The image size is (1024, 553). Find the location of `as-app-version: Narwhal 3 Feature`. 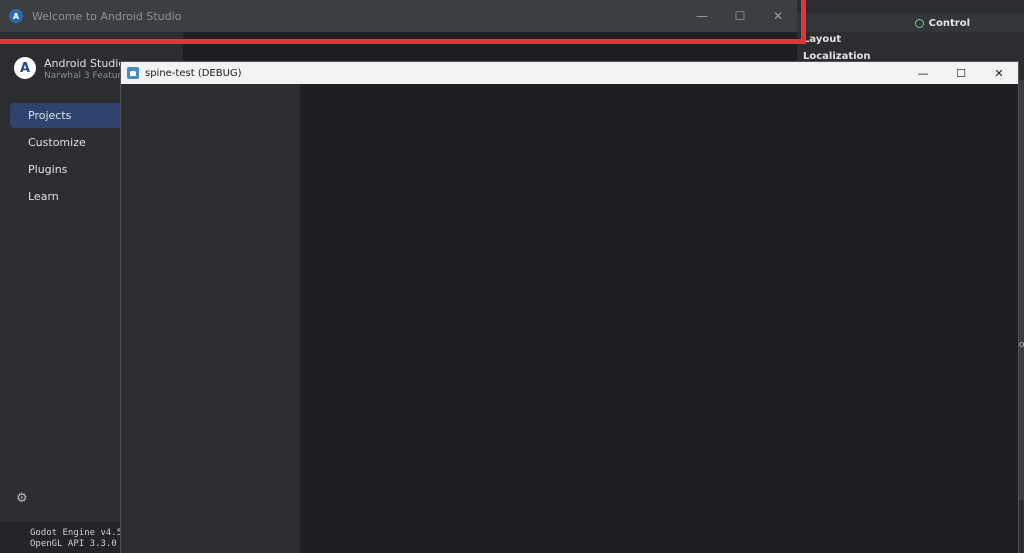

as-app-version: Narwhal 3 Feature is located at coordinates (85, 76).